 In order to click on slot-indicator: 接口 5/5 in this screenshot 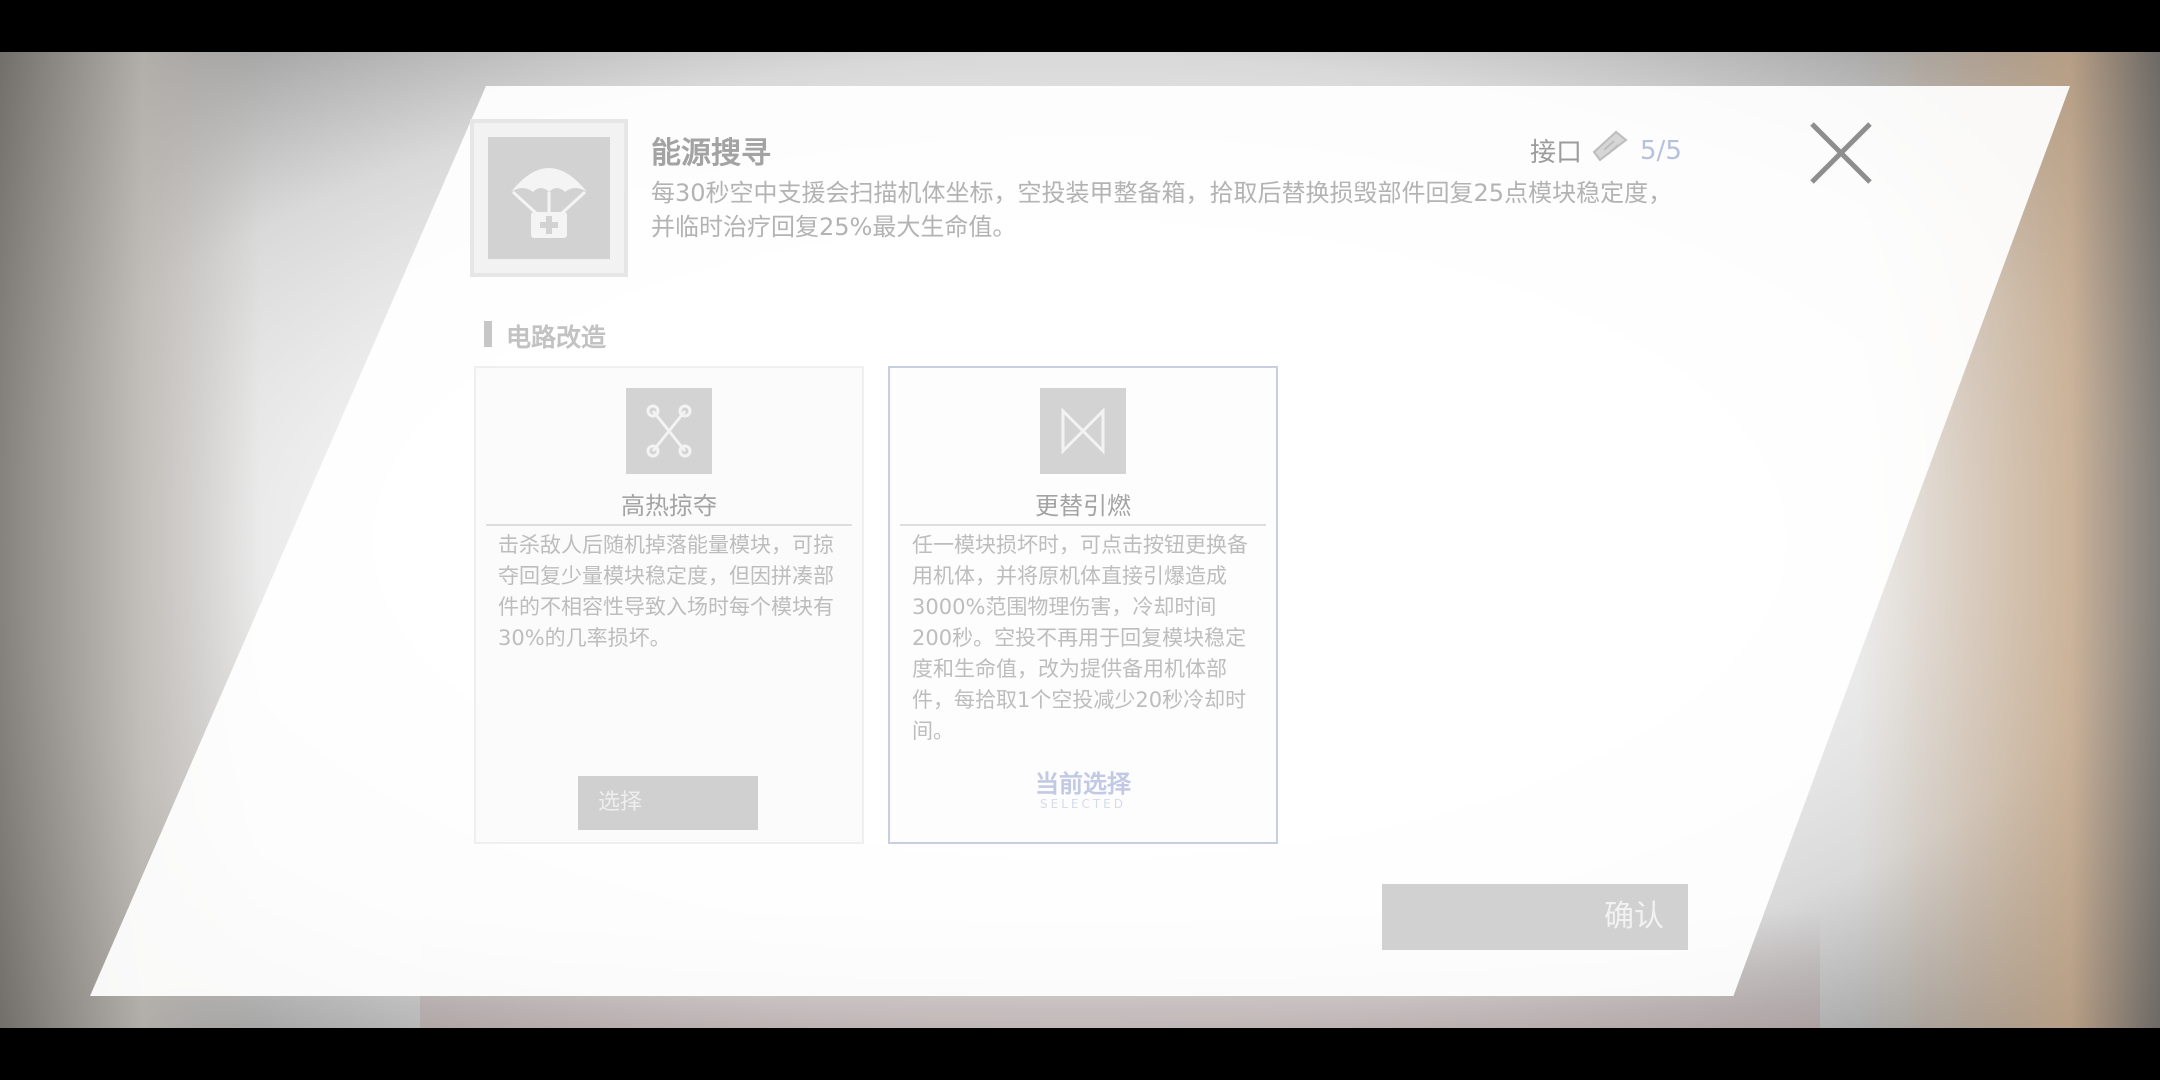, I will do `click(1606, 150)`.